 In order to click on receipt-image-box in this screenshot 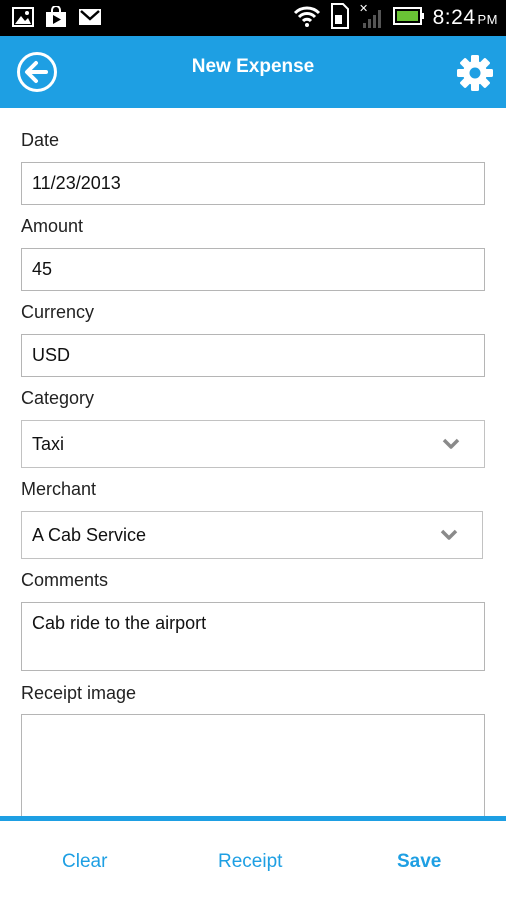, I will do `click(253, 769)`.